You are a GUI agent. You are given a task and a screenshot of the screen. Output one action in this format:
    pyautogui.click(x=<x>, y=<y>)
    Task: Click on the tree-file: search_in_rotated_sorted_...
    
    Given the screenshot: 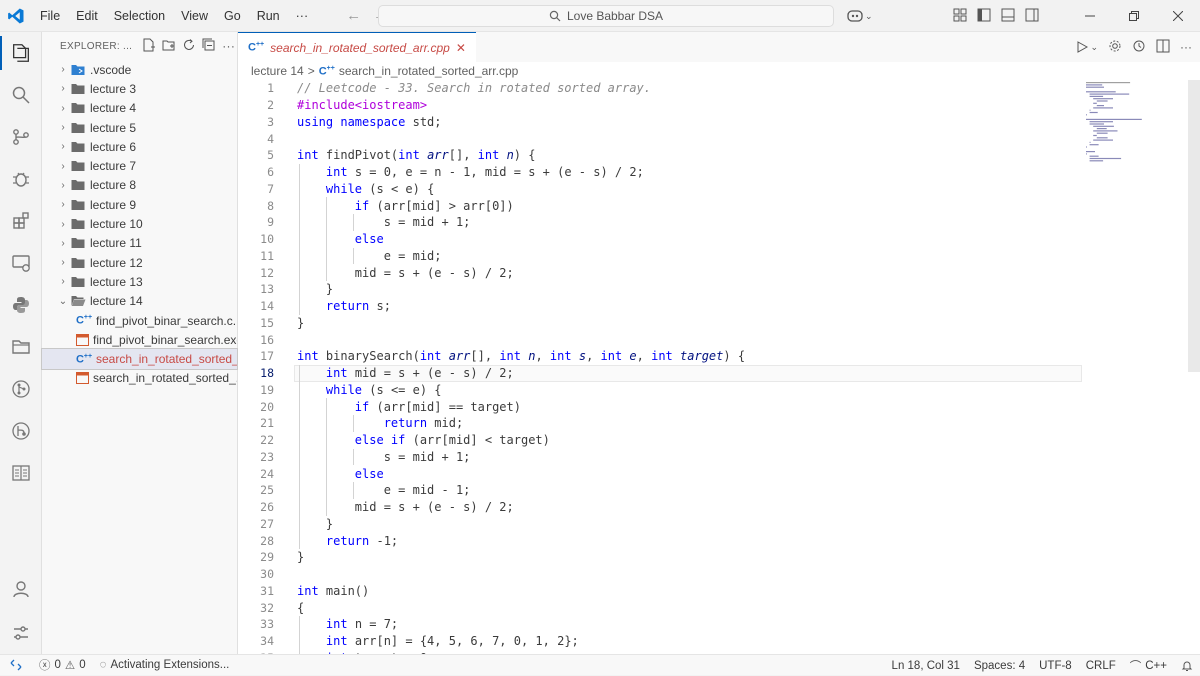 What is the action you would take?
    pyautogui.click(x=139, y=378)
    